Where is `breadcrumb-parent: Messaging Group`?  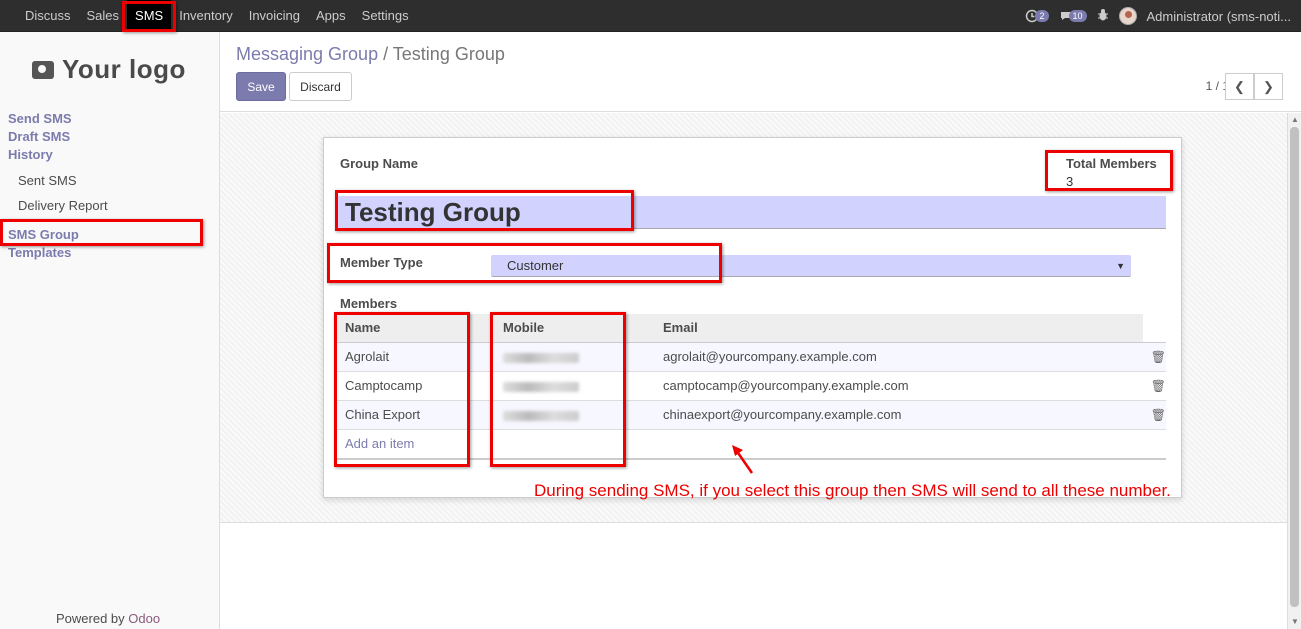 breadcrumb-parent: Messaging Group is located at coordinates (307, 54).